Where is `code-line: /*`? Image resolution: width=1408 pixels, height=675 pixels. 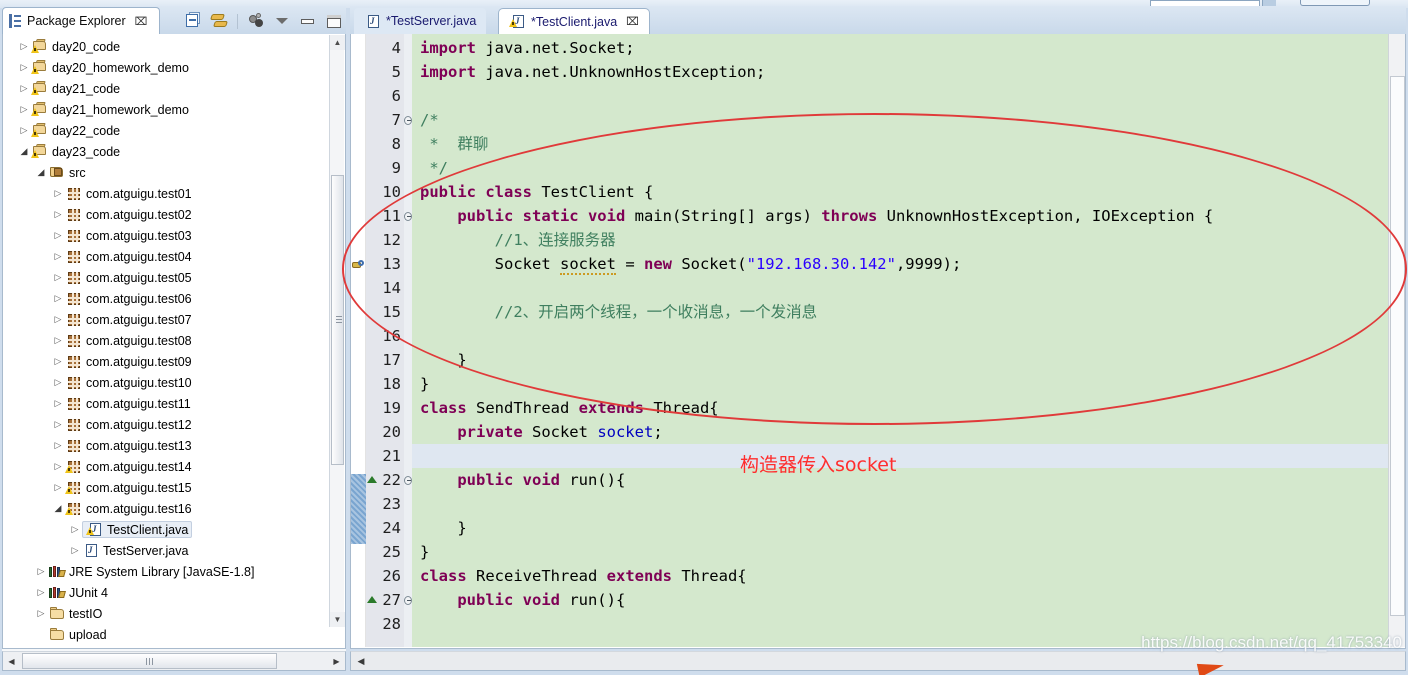 code-line: /* is located at coordinates (429, 120).